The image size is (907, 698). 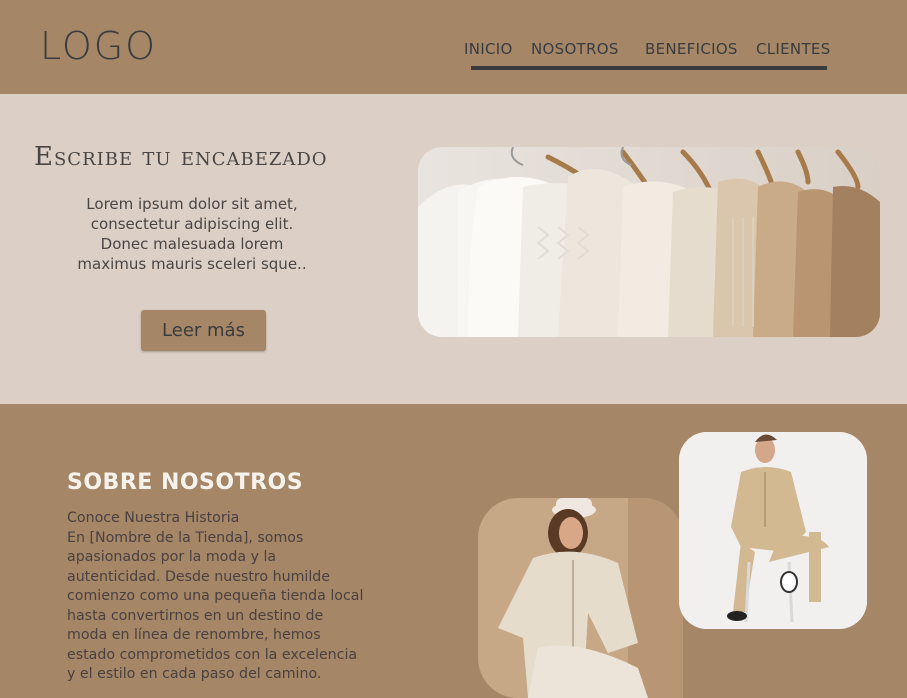 I want to click on nav-item-nosotros: NOSOTROS, so click(x=575, y=49).